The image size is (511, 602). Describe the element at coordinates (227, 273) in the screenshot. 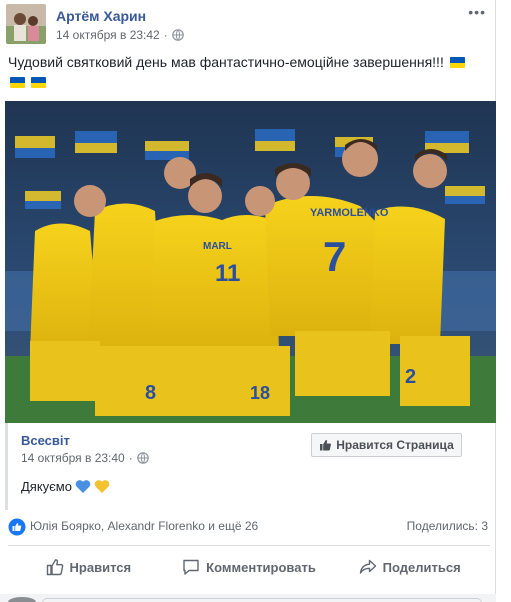

I see `svg-text: 11` at that location.